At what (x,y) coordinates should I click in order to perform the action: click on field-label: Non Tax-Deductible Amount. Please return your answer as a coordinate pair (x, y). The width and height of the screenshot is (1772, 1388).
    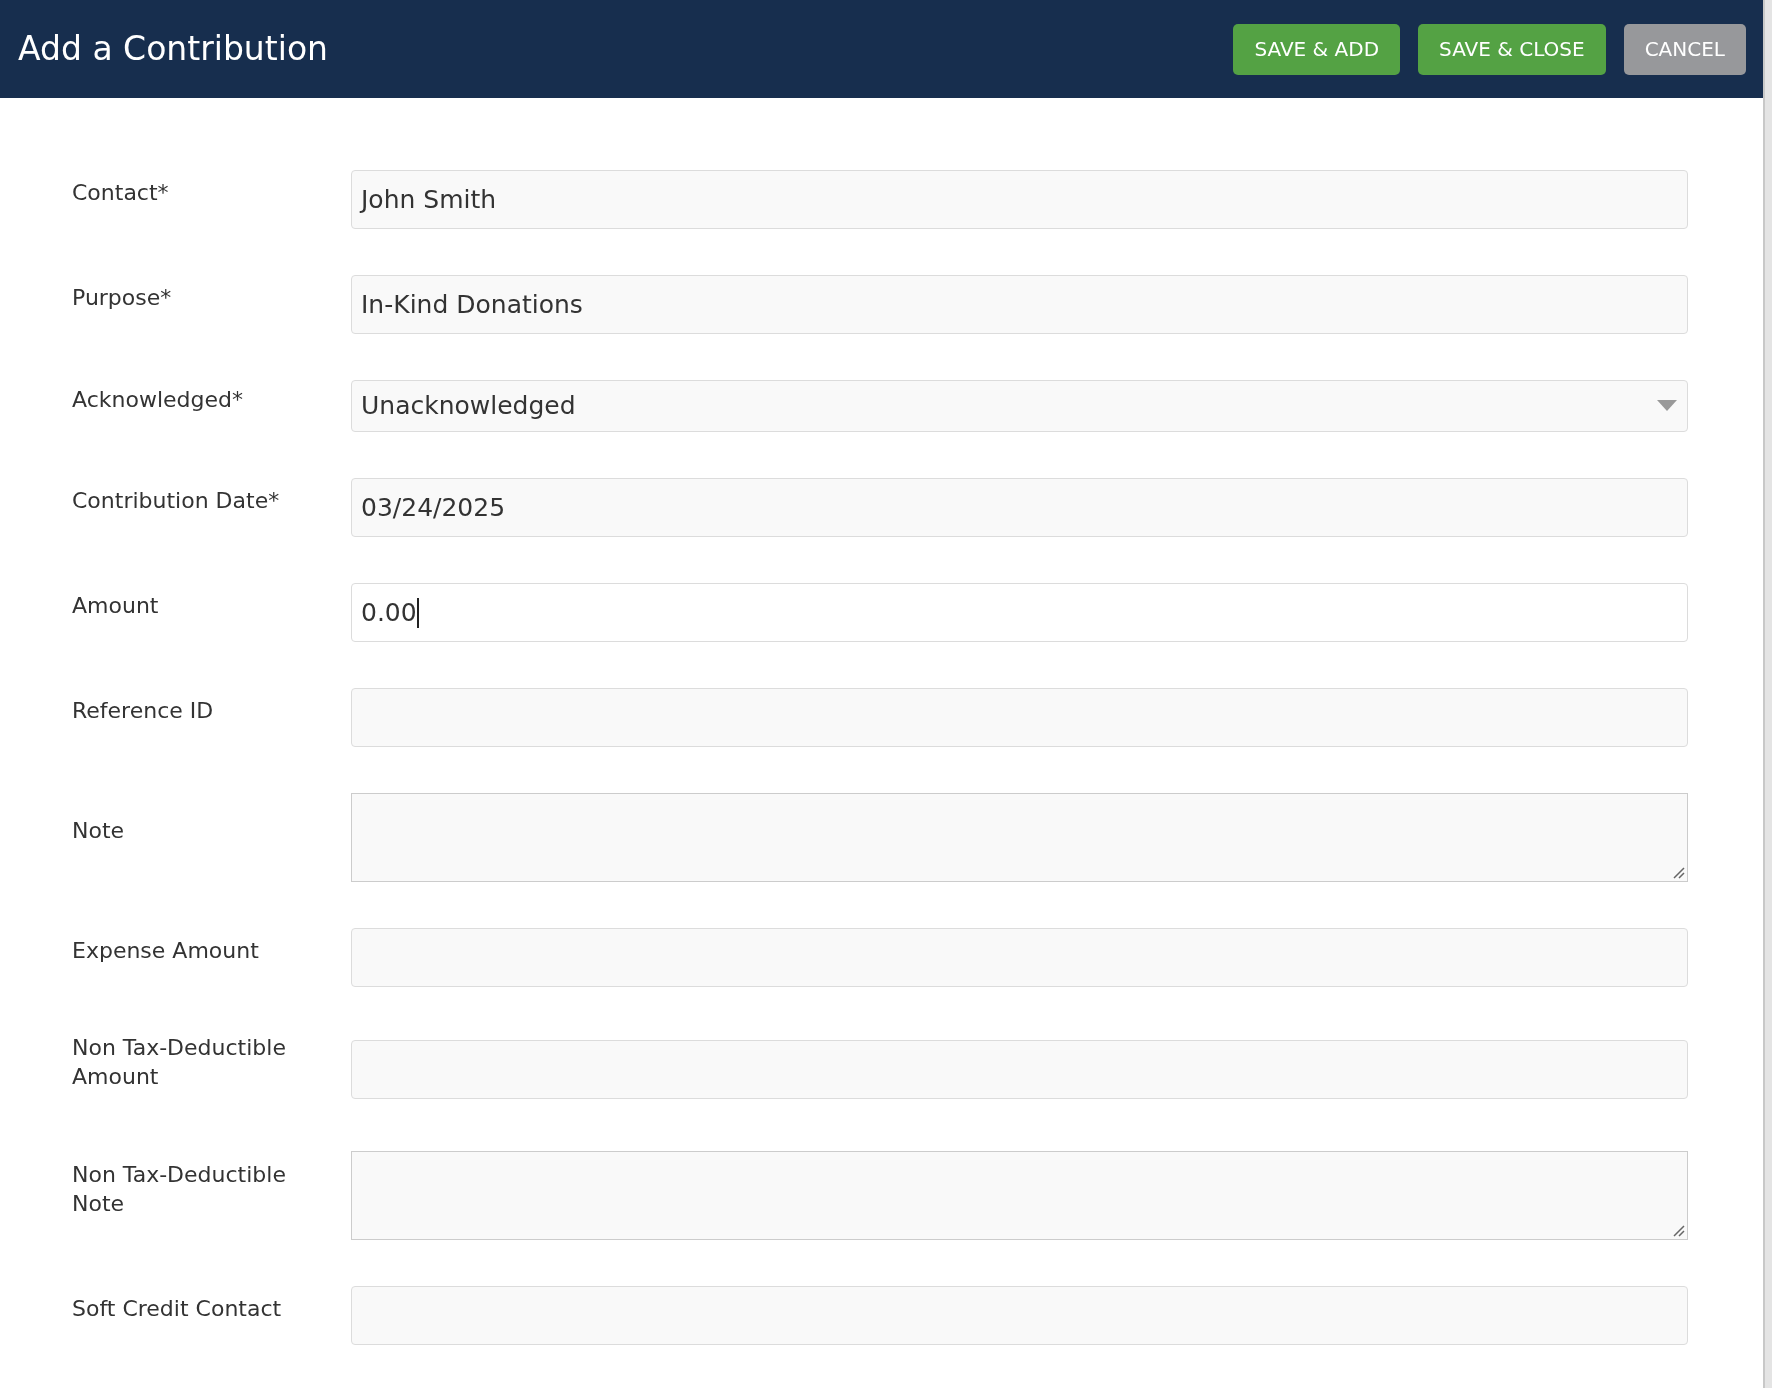
    Looking at the image, I should click on (179, 1062).